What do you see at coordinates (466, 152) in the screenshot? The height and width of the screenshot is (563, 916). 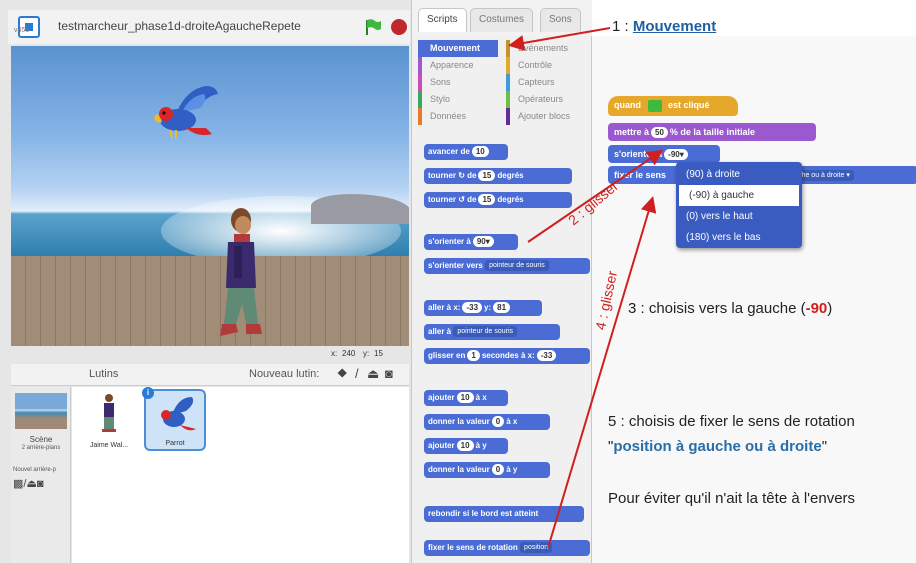 I see `block-move-steps: avancer de 10` at bounding box center [466, 152].